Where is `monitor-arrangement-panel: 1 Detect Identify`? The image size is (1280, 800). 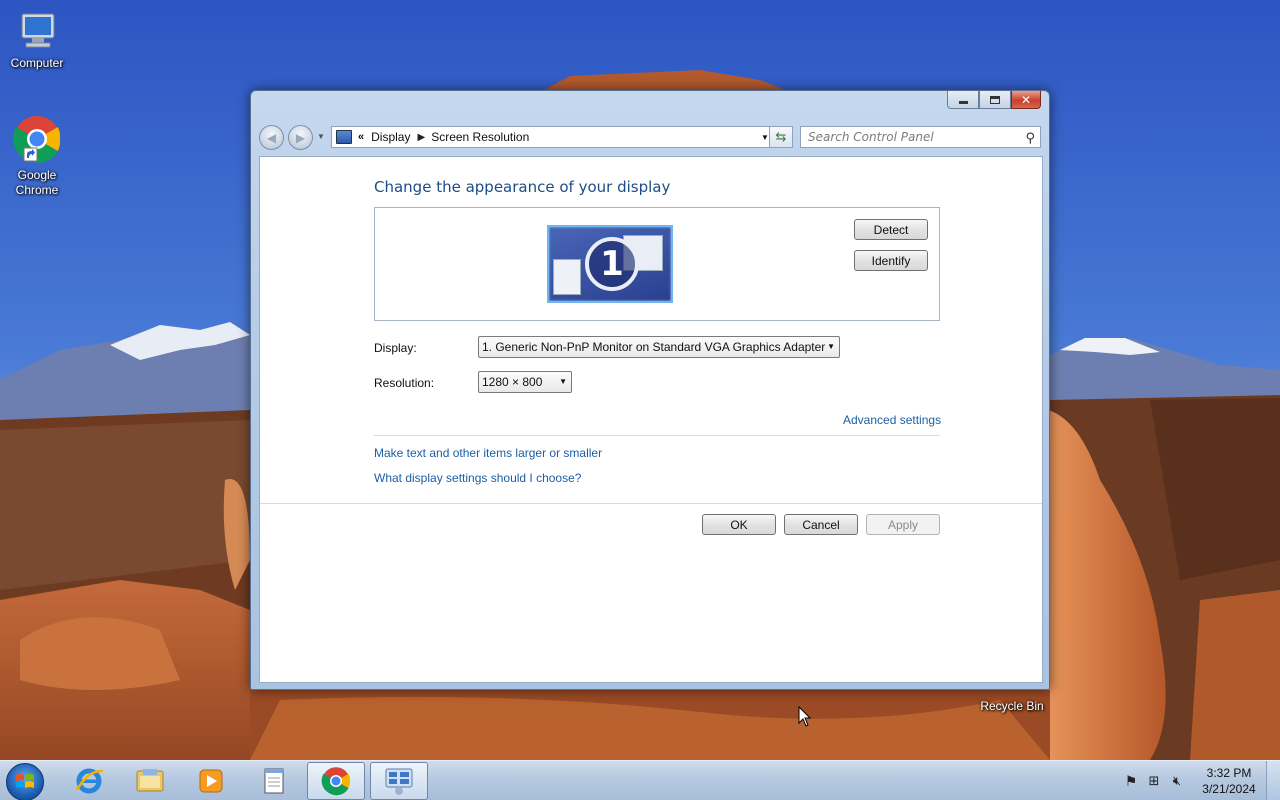
monitor-arrangement-panel: 1 Detect Identify is located at coordinates (657, 264).